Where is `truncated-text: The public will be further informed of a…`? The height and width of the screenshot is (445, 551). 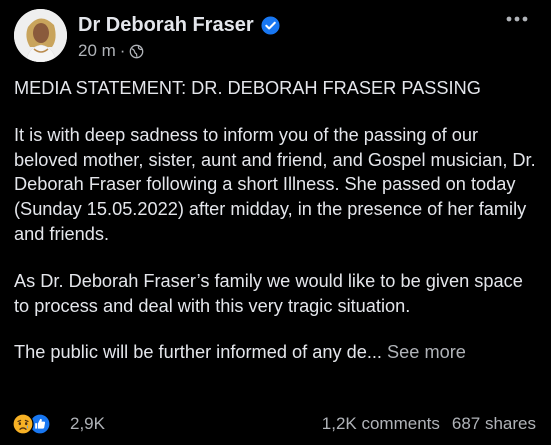
truncated-text: The public will be further informed of a… is located at coordinates (198, 352).